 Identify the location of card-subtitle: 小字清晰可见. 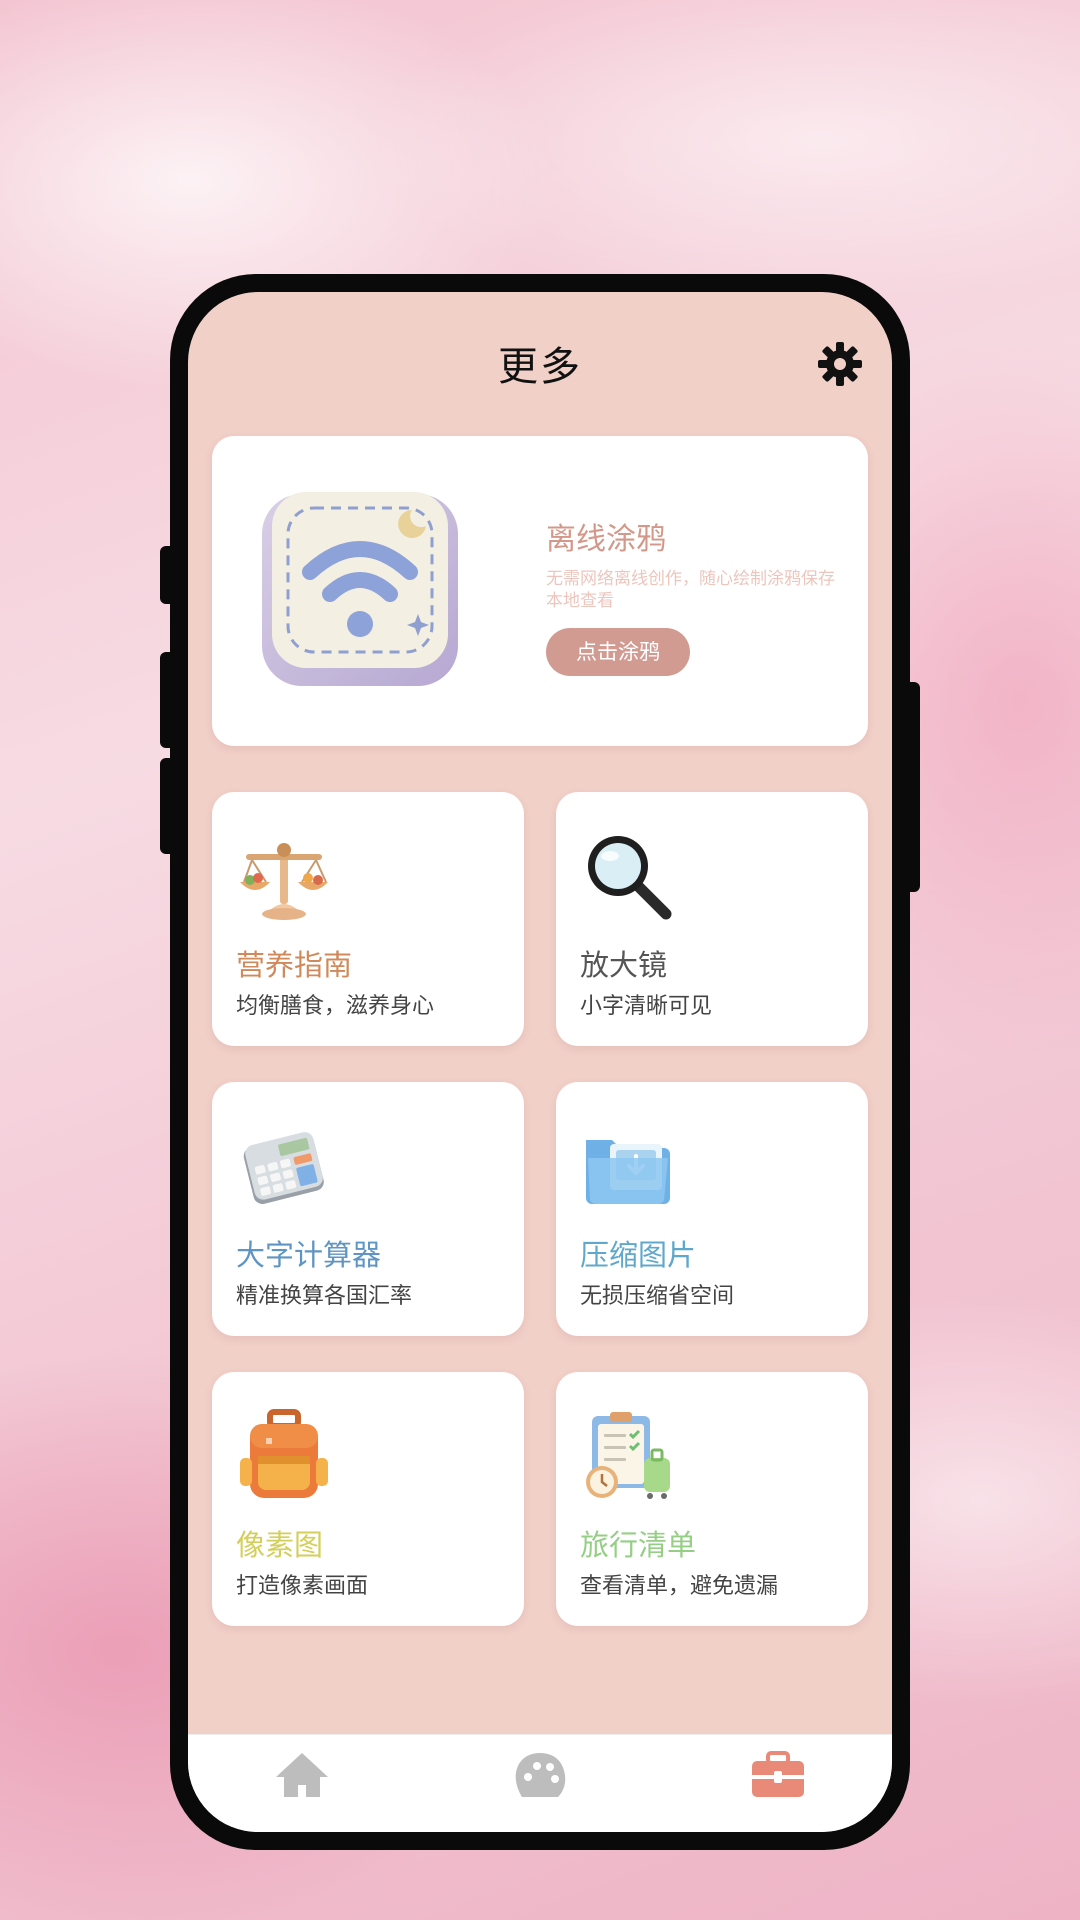
(646, 1006).